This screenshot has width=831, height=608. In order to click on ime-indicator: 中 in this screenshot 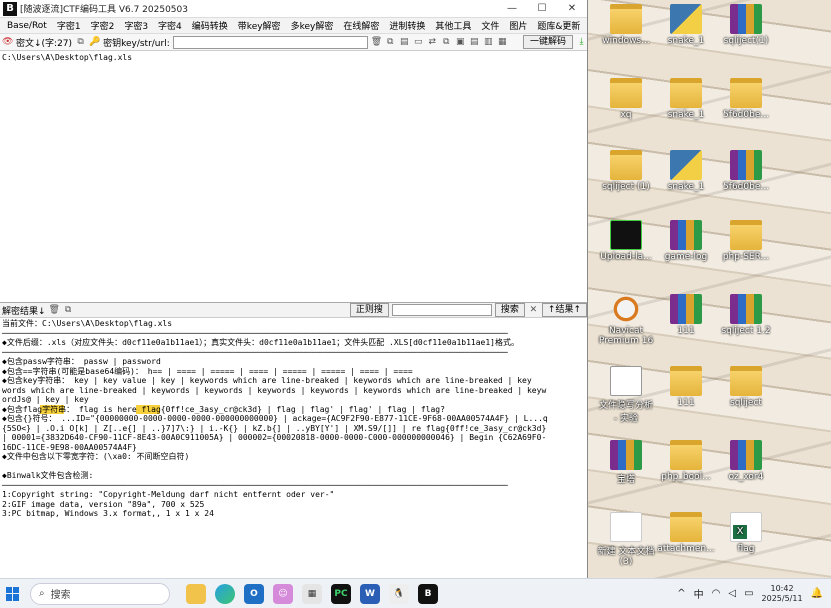, I will do `click(699, 593)`.